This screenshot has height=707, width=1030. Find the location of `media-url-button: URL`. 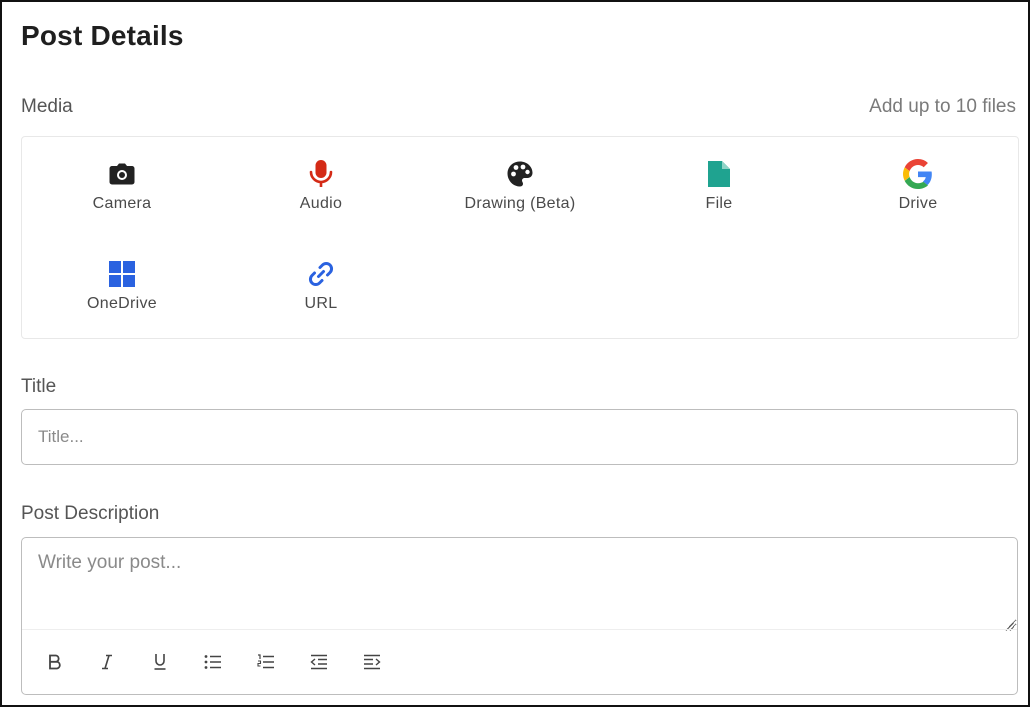

media-url-button: URL is located at coordinates (321, 275).